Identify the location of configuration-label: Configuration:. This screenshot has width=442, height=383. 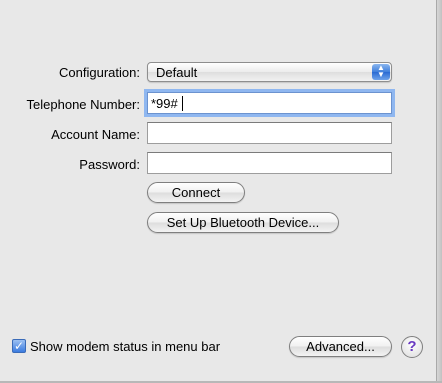
(99, 72).